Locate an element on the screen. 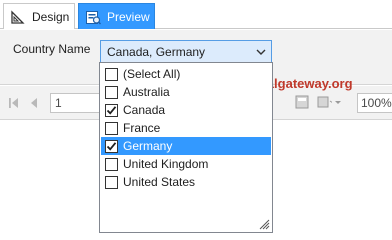 This screenshot has height=240, width=392. tab-preview-label: Preview is located at coordinates (128, 16).